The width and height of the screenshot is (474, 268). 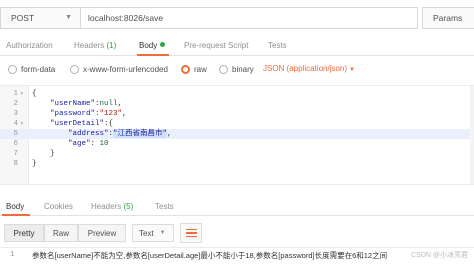 What do you see at coordinates (63, 124) in the screenshot?
I see `editor-line: 4 ▾ "userDetail":{` at bounding box center [63, 124].